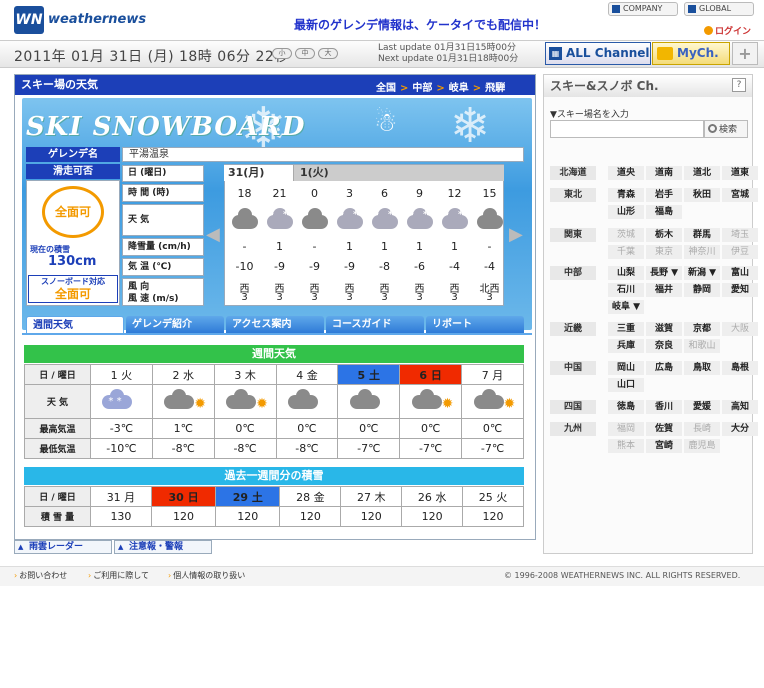 This screenshot has width=764, height=688. Describe the element at coordinates (702, 368) in the screenshot. I see `prefecture-button: 鳥取` at that location.